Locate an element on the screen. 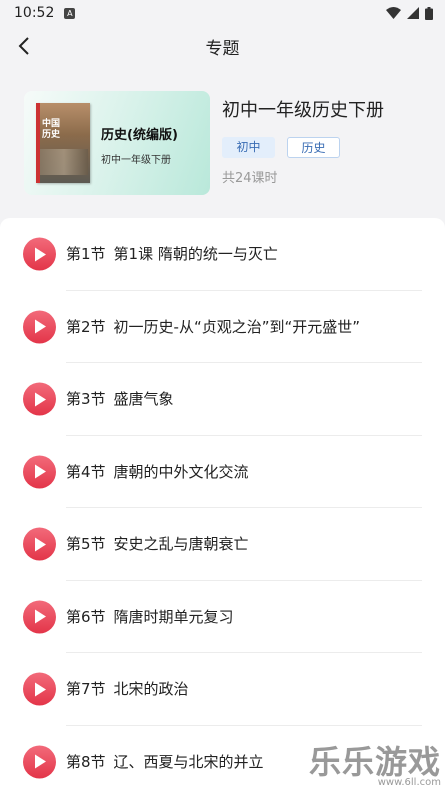 Image resolution: width=445 pixels, height=792 pixels. back-button is located at coordinates (24, 46).